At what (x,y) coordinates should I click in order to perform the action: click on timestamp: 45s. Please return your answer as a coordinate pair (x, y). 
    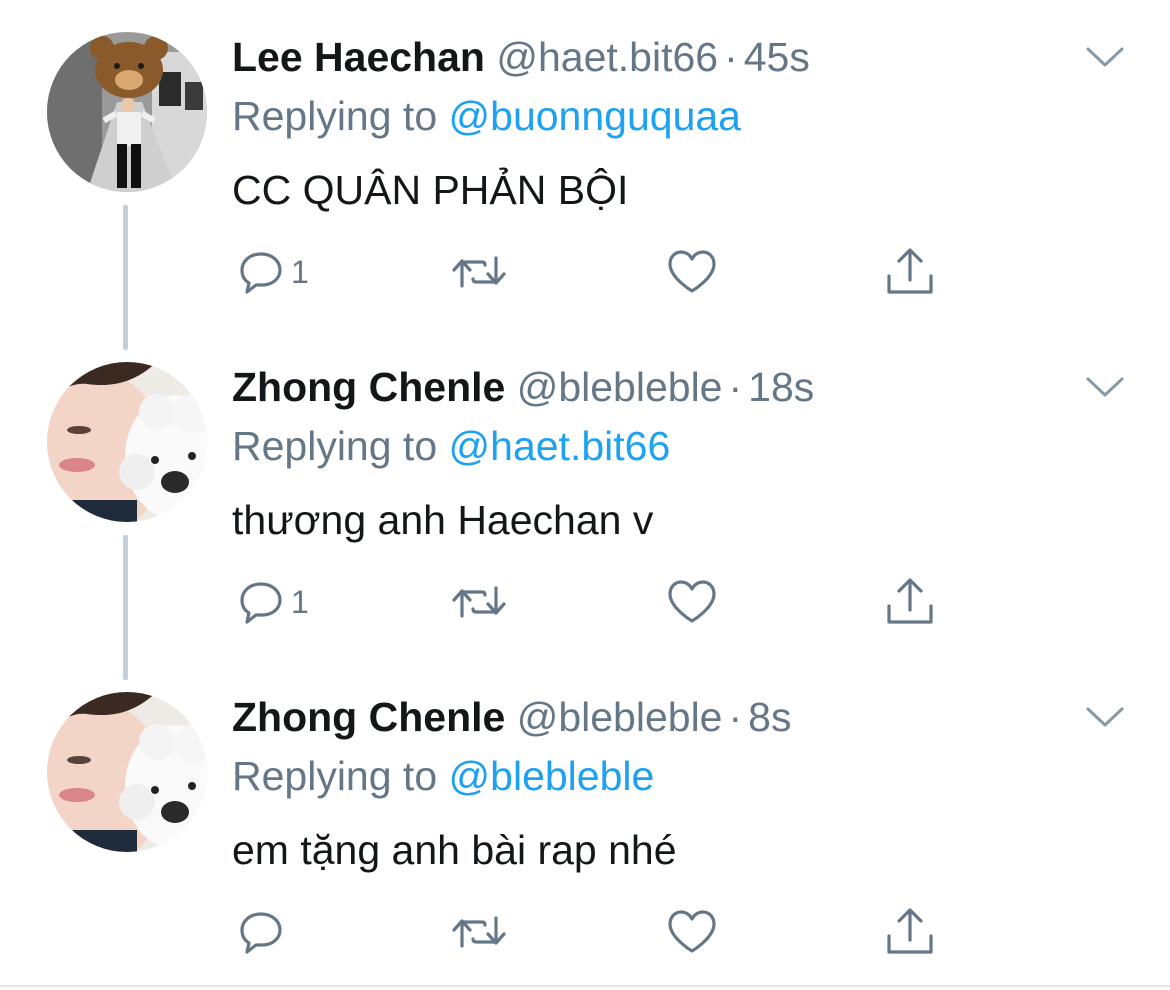
    Looking at the image, I should click on (777, 57).